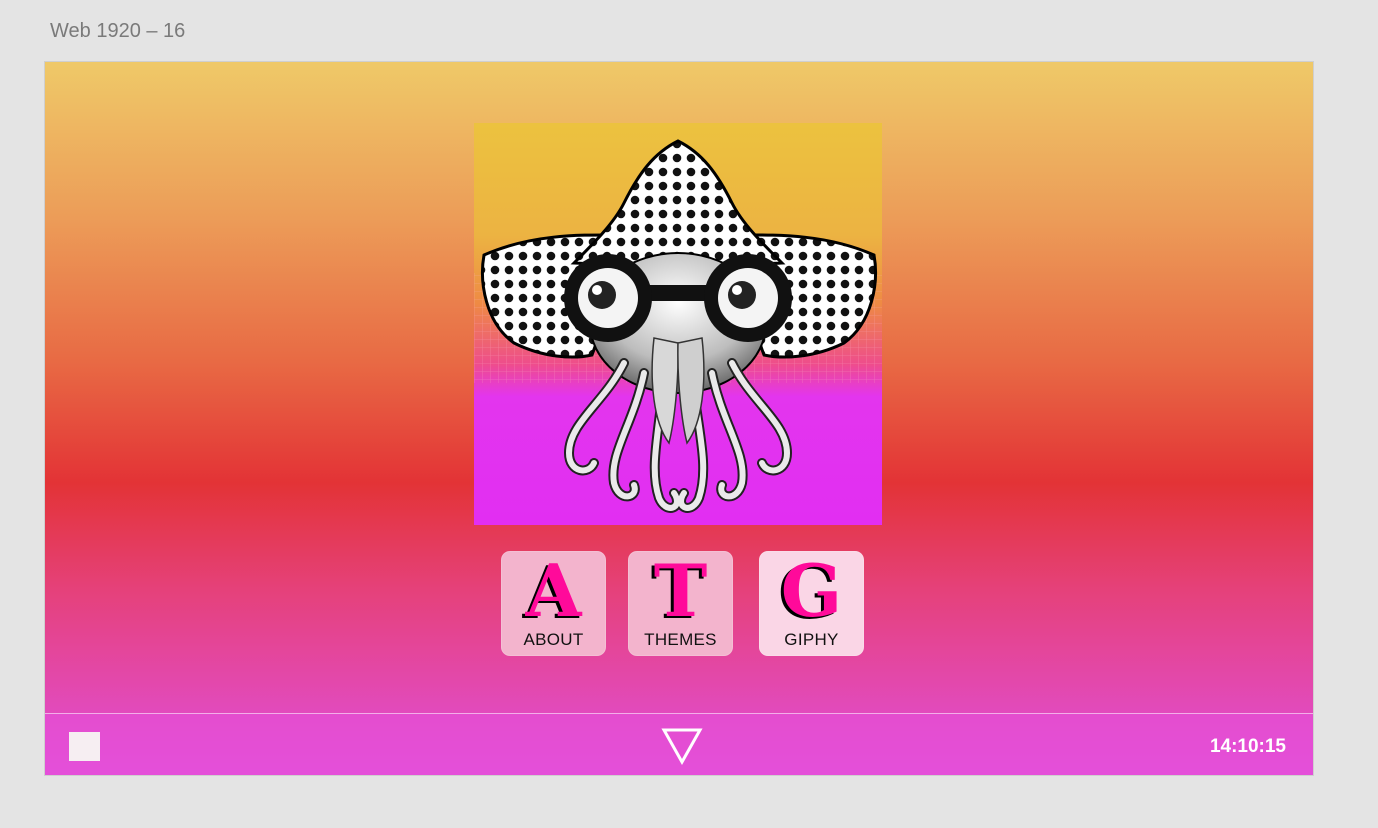  I want to click on taskbar: 14:10:15, so click(679, 744).